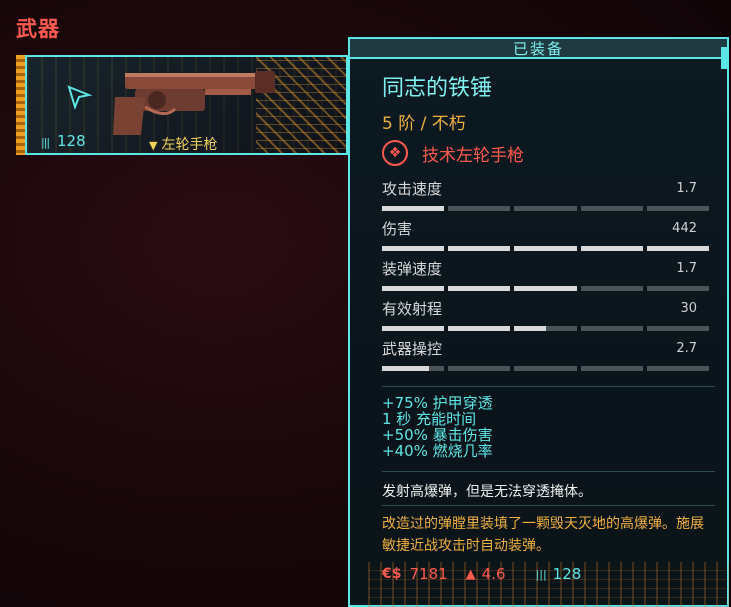  Describe the element at coordinates (493, 574) in the screenshot. I see `item-weight: 4.6` at that location.